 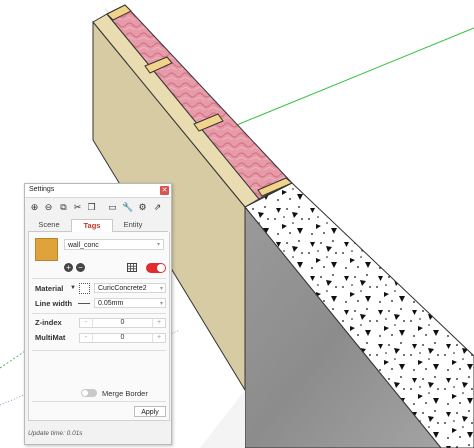 What do you see at coordinates (127, 207) in the screenshot?
I see `wrench-icon: 🔧` at bounding box center [127, 207].